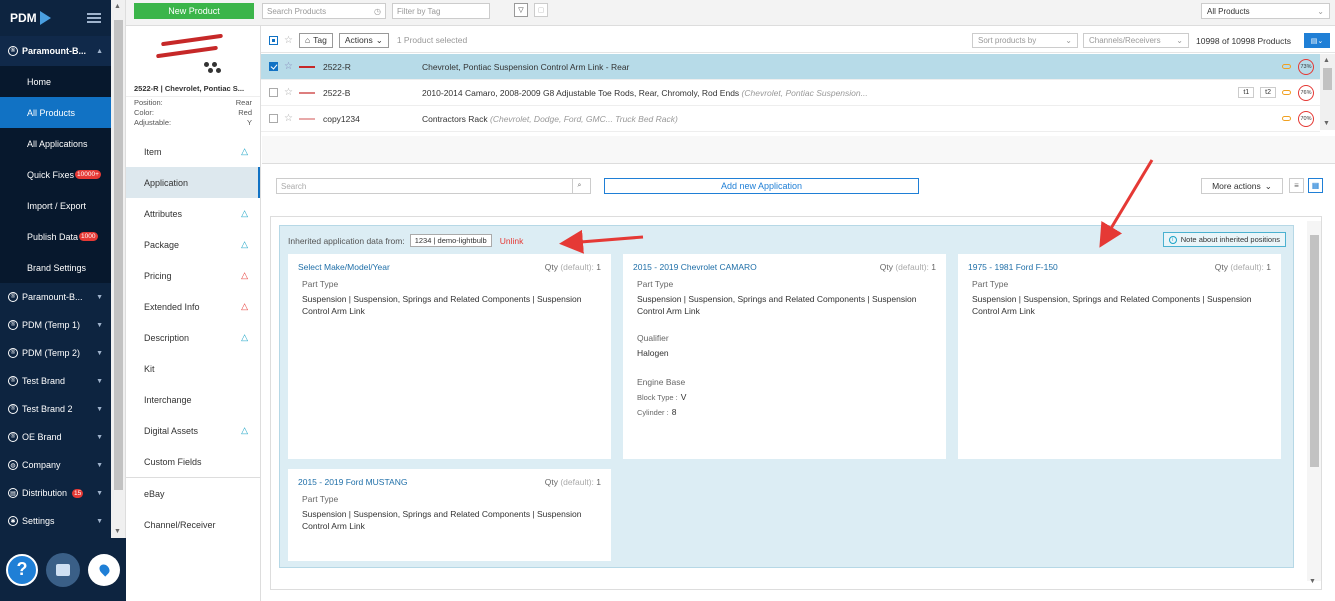  What do you see at coordinates (193, 524) in the screenshot?
I see `section-item: Channel/Receiver` at bounding box center [193, 524].